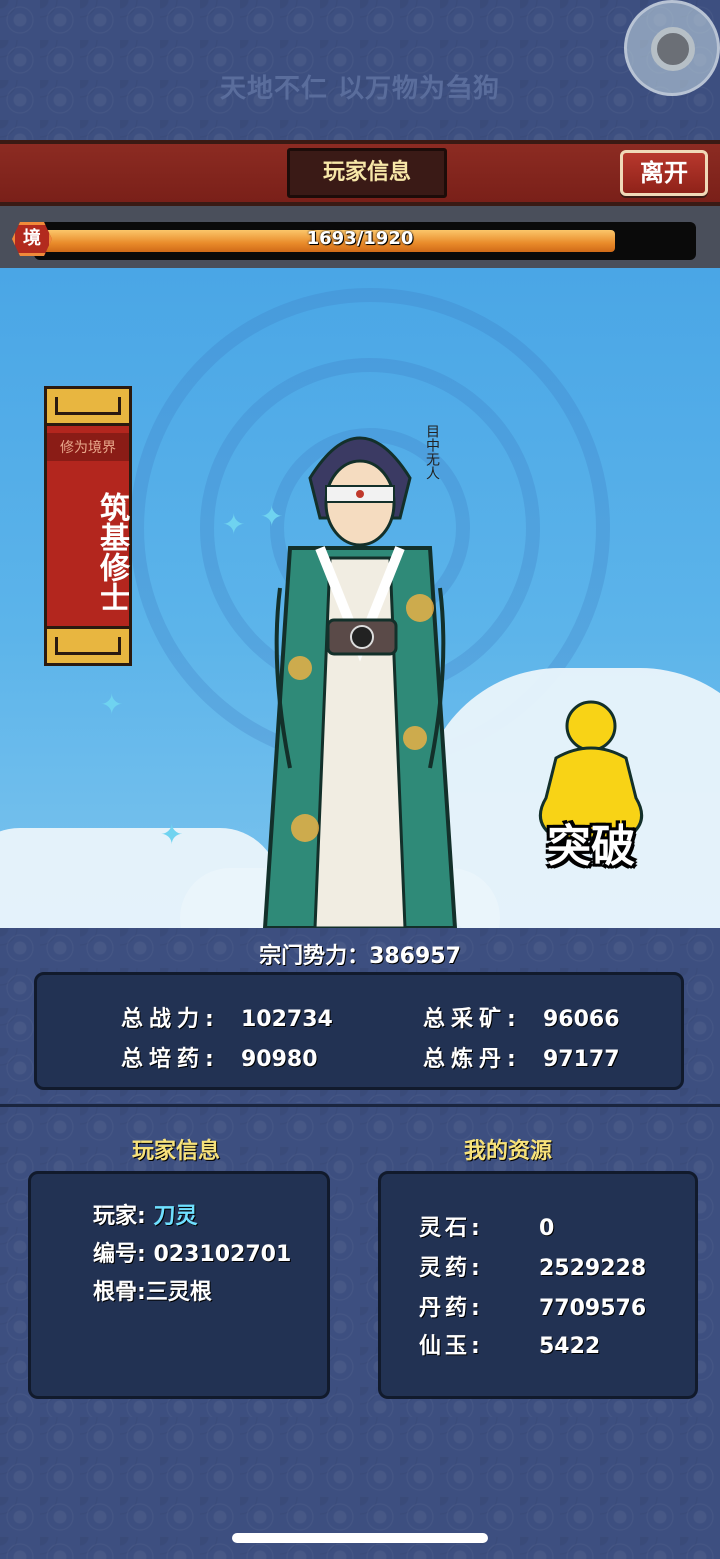 This screenshot has height=1559, width=720. What do you see at coordinates (533, 1308) in the screenshot?
I see `resource-pill: 丹药: 7709576` at bounding box center [533, 1308].